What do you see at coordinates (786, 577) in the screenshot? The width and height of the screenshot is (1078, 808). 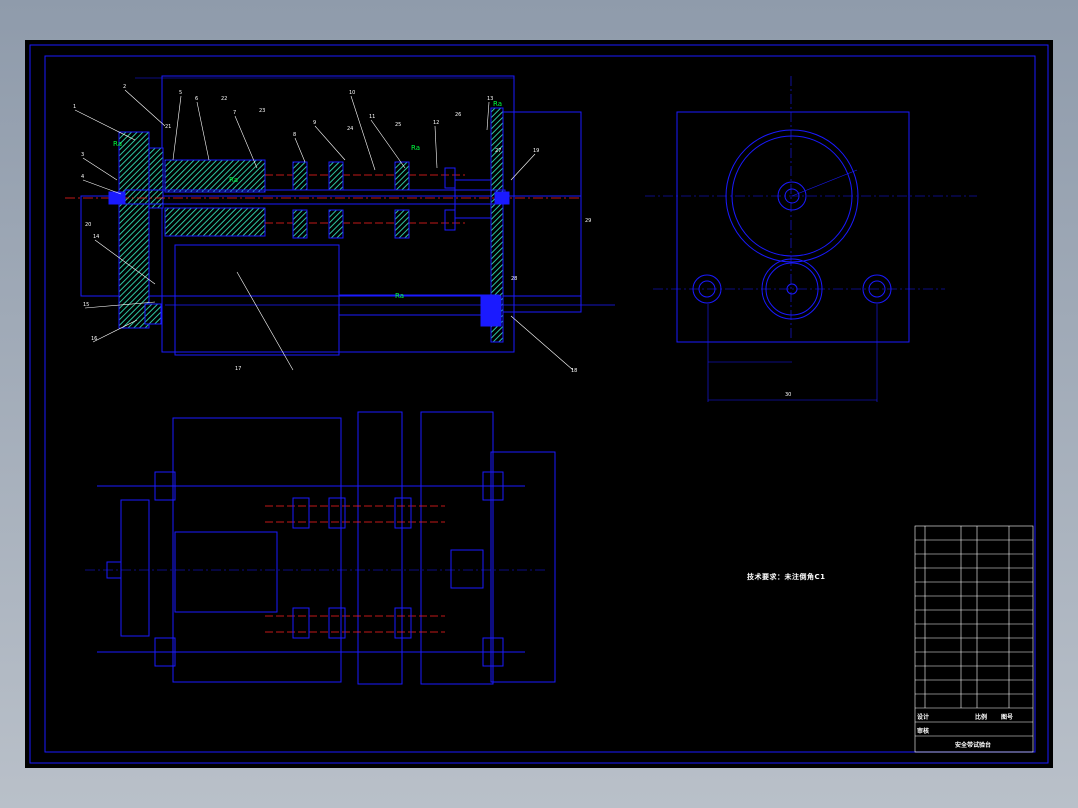 I see `technical-requirements-note: 技术要求：未注倒角C1` at bounding box center [786, 577].